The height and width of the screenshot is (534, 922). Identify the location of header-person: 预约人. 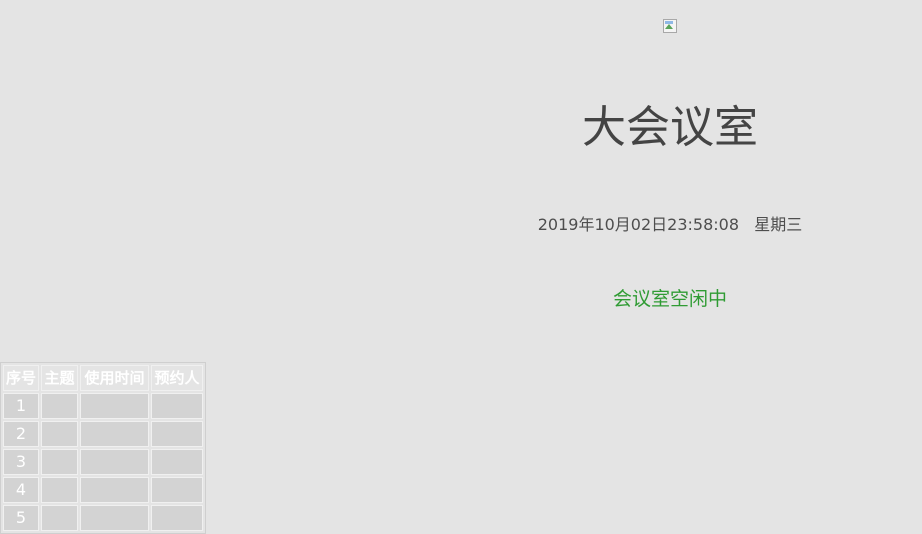
(177, 378).